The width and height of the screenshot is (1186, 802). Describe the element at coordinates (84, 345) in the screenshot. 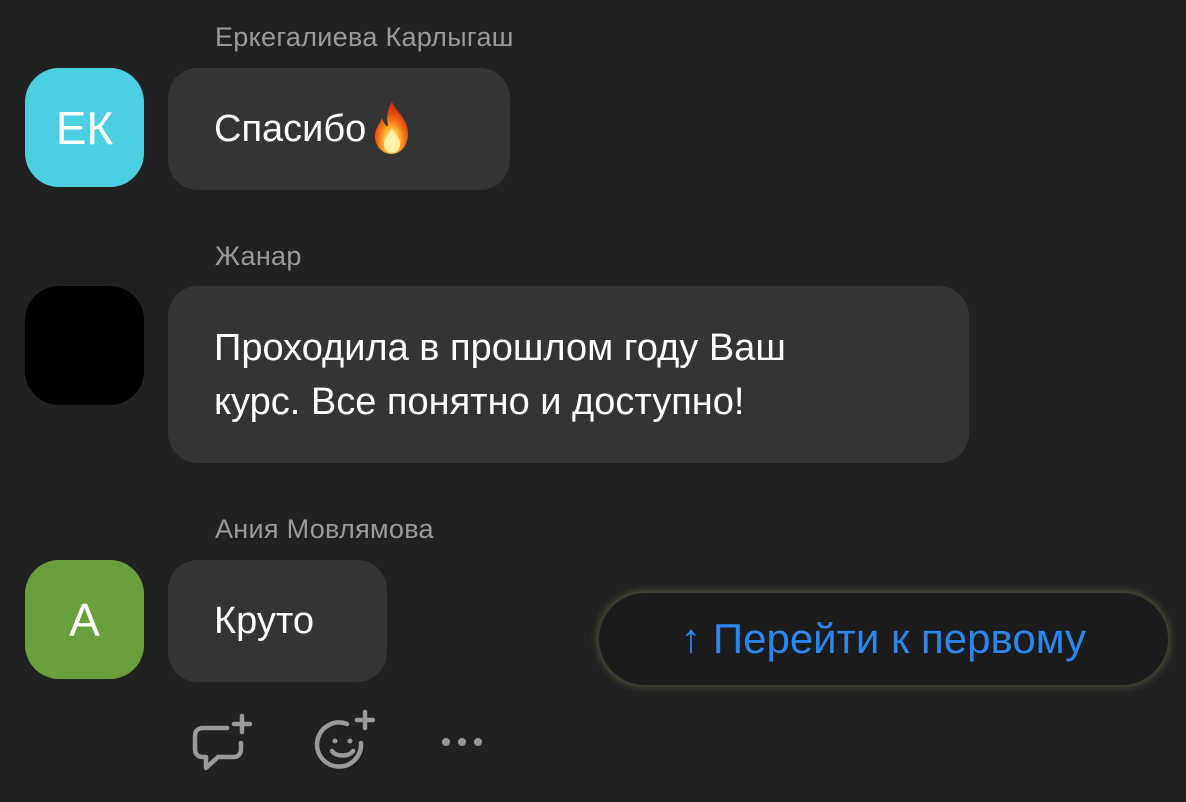

I see `avatar` at that location.